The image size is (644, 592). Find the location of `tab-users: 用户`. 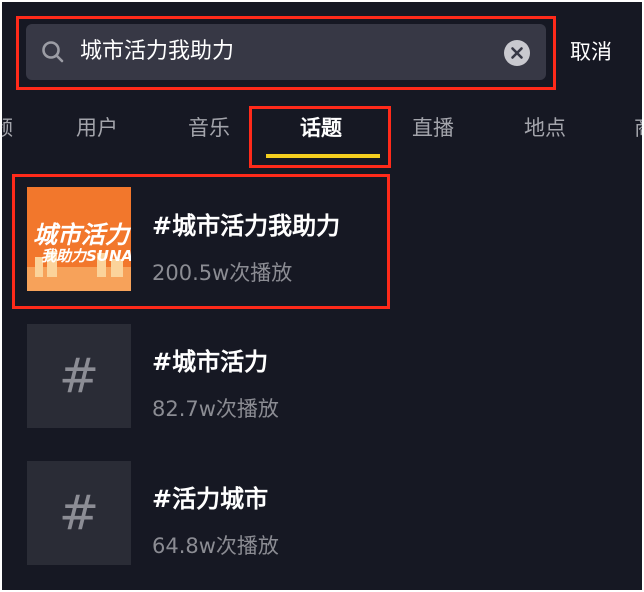

tab-users: 用户 is located at coordinates (97, 127).